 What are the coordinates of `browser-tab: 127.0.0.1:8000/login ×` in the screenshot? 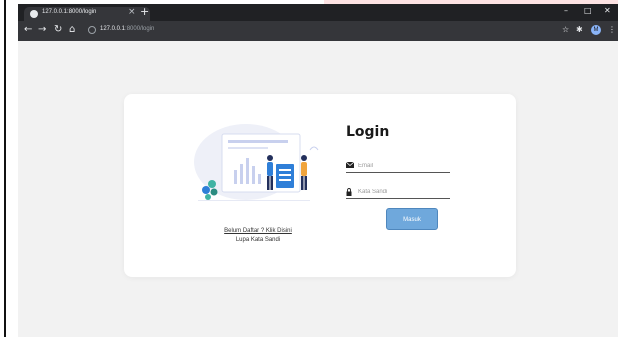 It's located at (87, 14).